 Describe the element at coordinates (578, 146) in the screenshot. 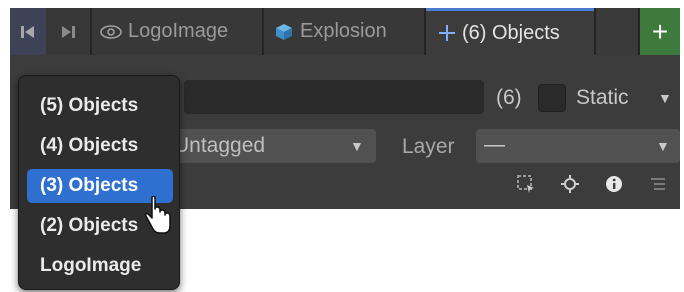

I see `layer-dropdown: —` at that location.